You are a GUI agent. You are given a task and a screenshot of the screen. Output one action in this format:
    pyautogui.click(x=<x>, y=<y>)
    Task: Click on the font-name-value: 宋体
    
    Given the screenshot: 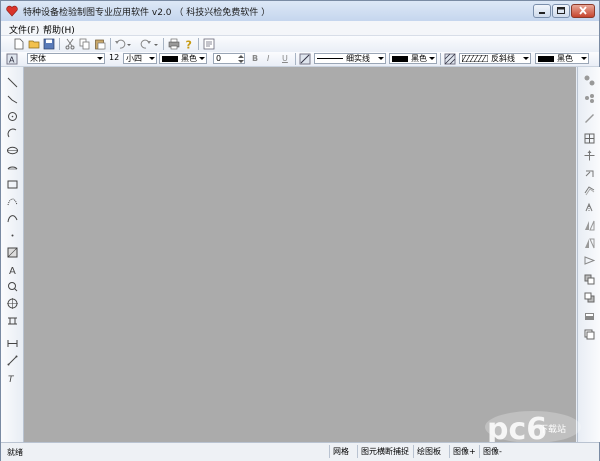 What is the action you would take?
    pyautogui.click(x=38, y=58)
    